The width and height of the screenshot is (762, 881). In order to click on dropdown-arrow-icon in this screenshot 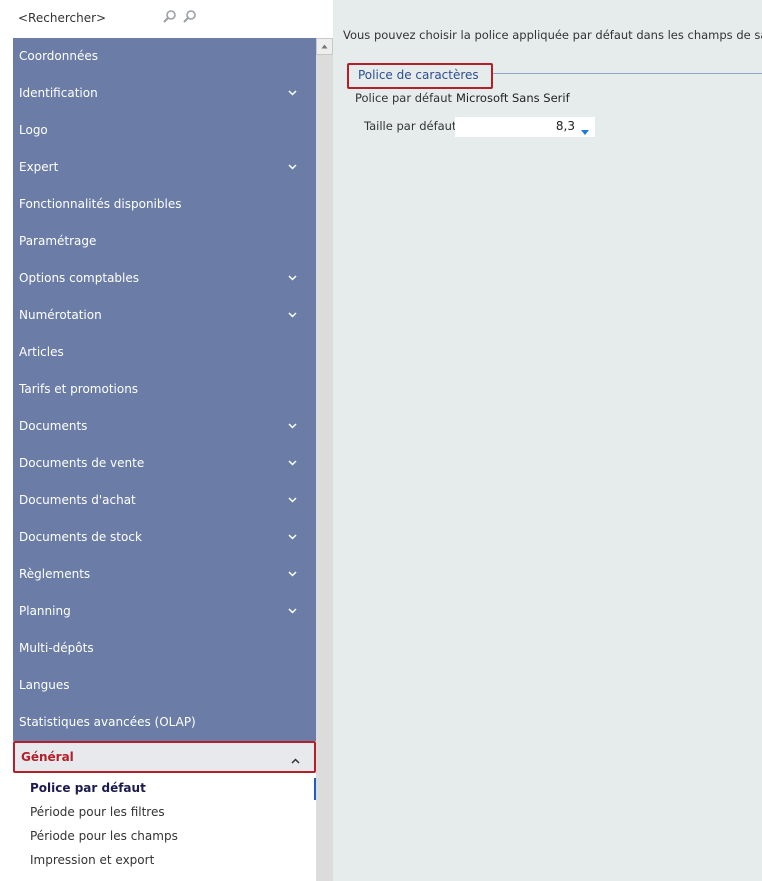, I will do `click(585, 131)`.